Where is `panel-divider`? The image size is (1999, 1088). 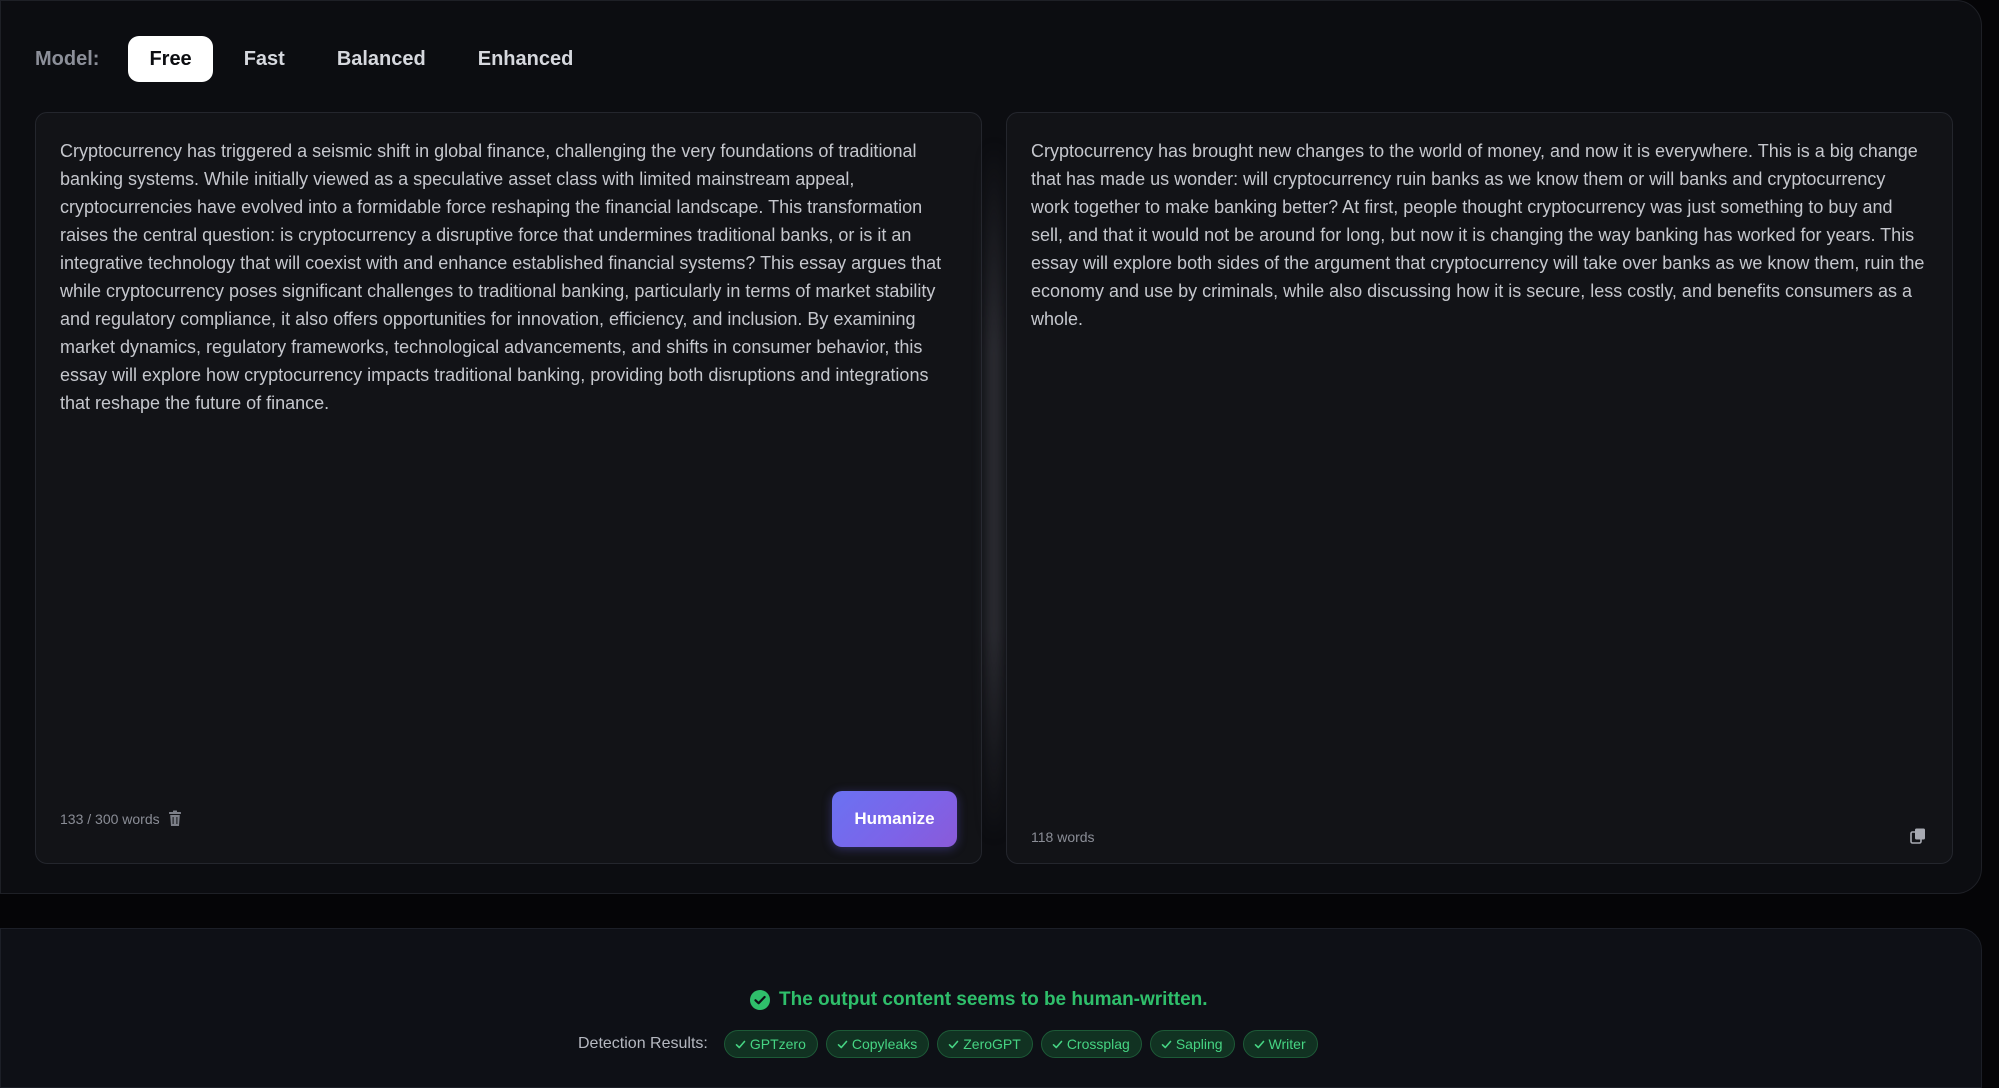
panel-divider is located at coordinates (994, 491).